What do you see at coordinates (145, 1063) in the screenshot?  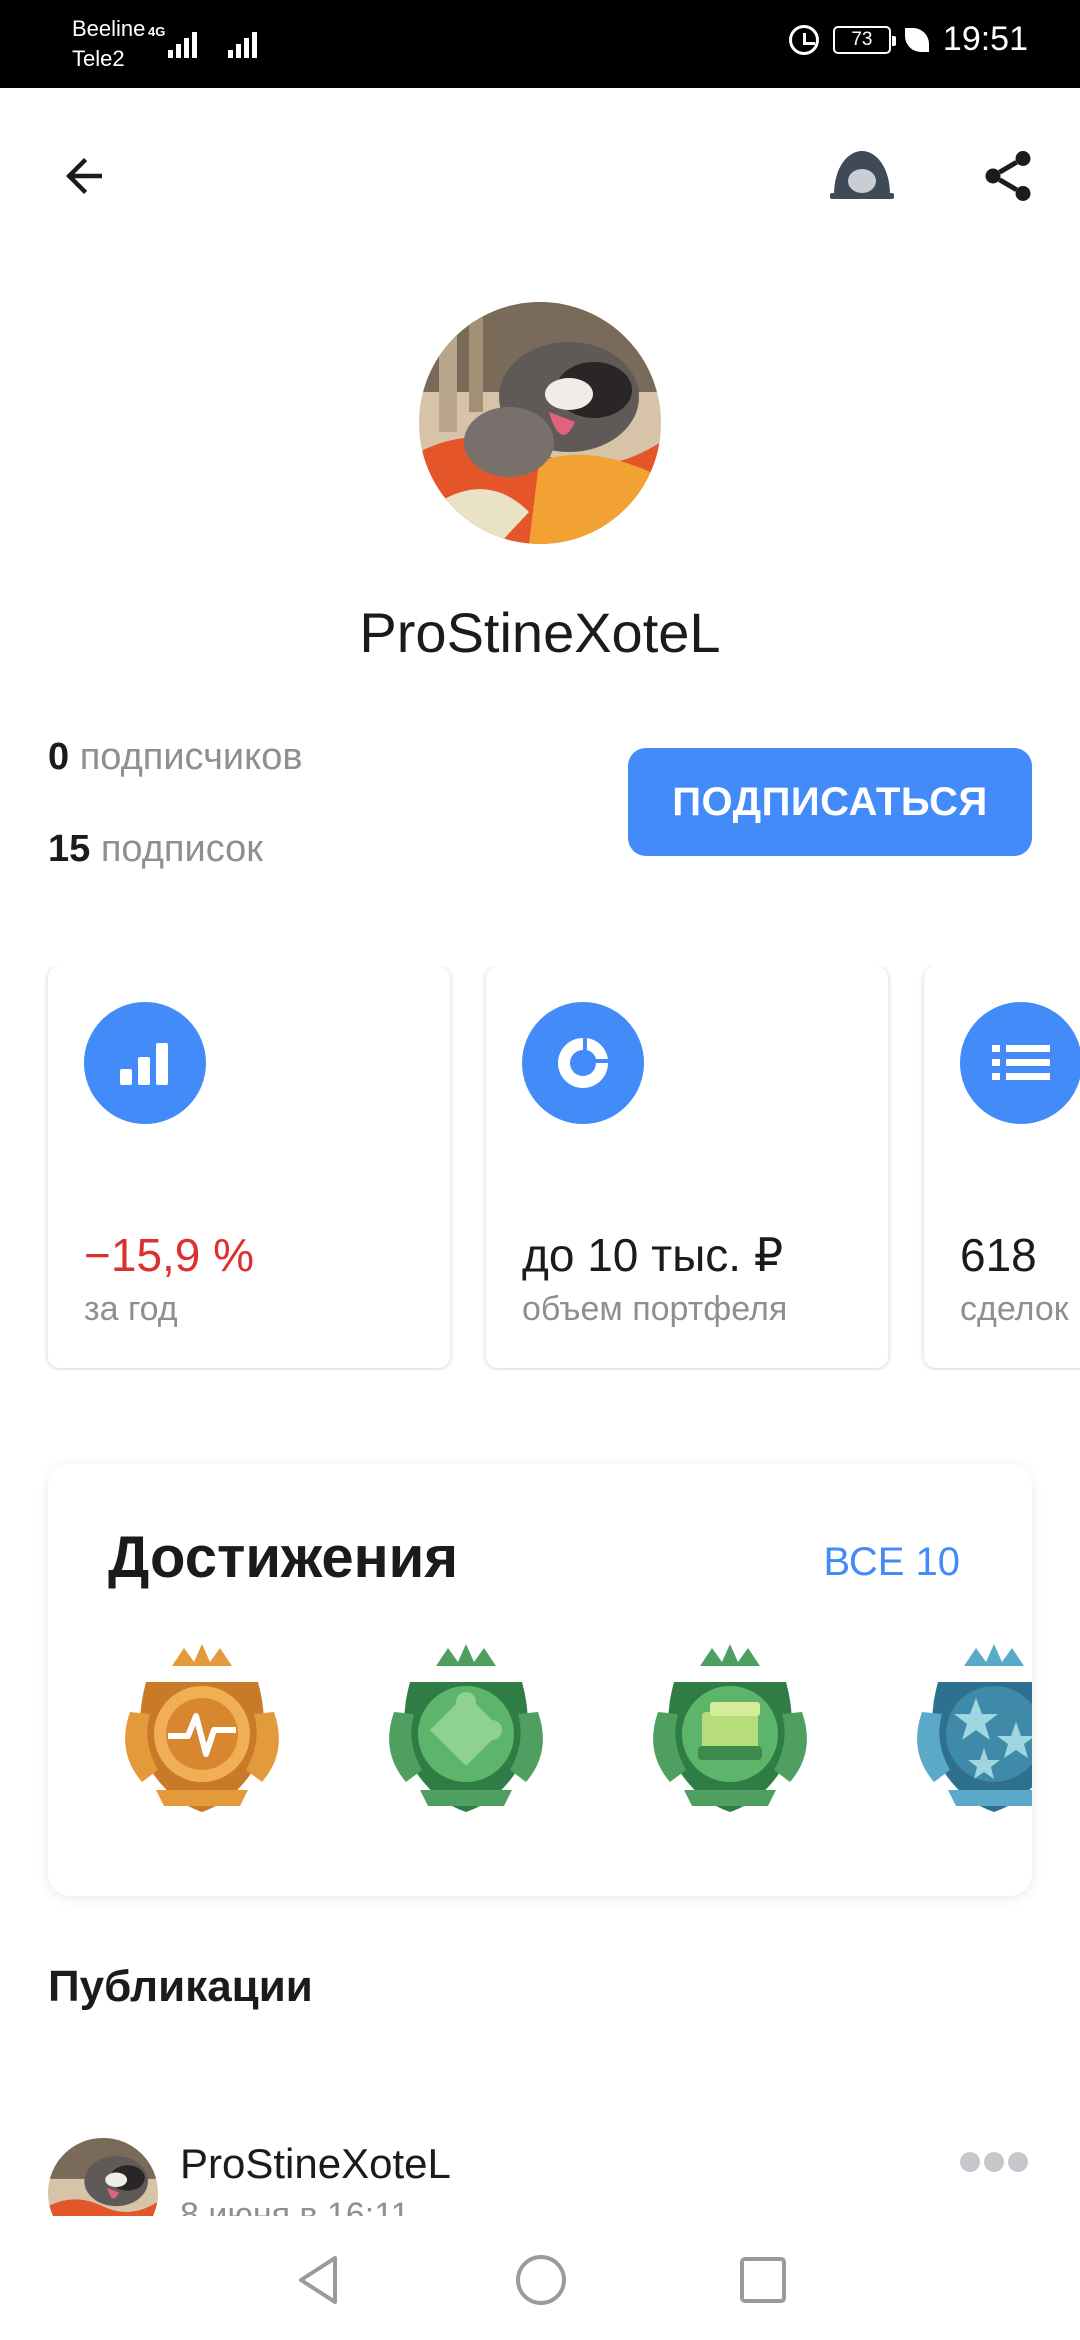 I see `bar-chart-icon` at bounding box center [145, 1063].